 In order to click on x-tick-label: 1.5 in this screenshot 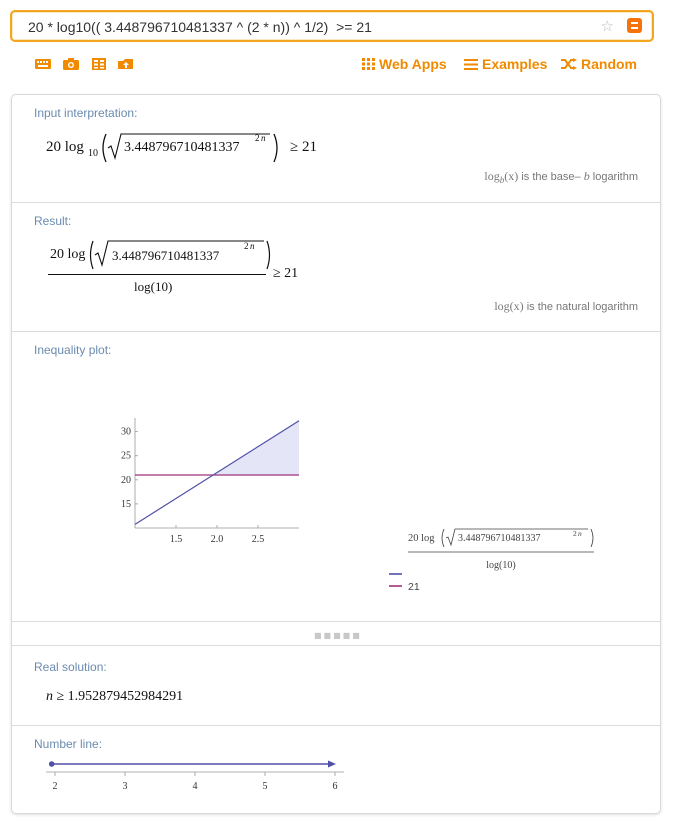, I will do `click(176, 539)`.